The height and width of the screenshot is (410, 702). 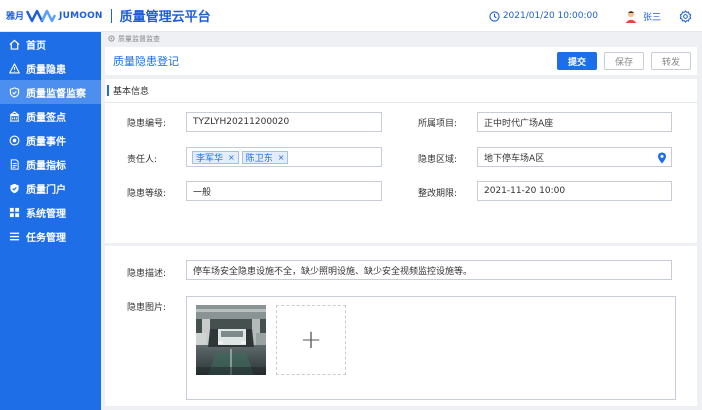 What do you see at coordinates (41, 15) in the screenshot?
I see `logo-mark-icon` at bounding box center [41, 15].